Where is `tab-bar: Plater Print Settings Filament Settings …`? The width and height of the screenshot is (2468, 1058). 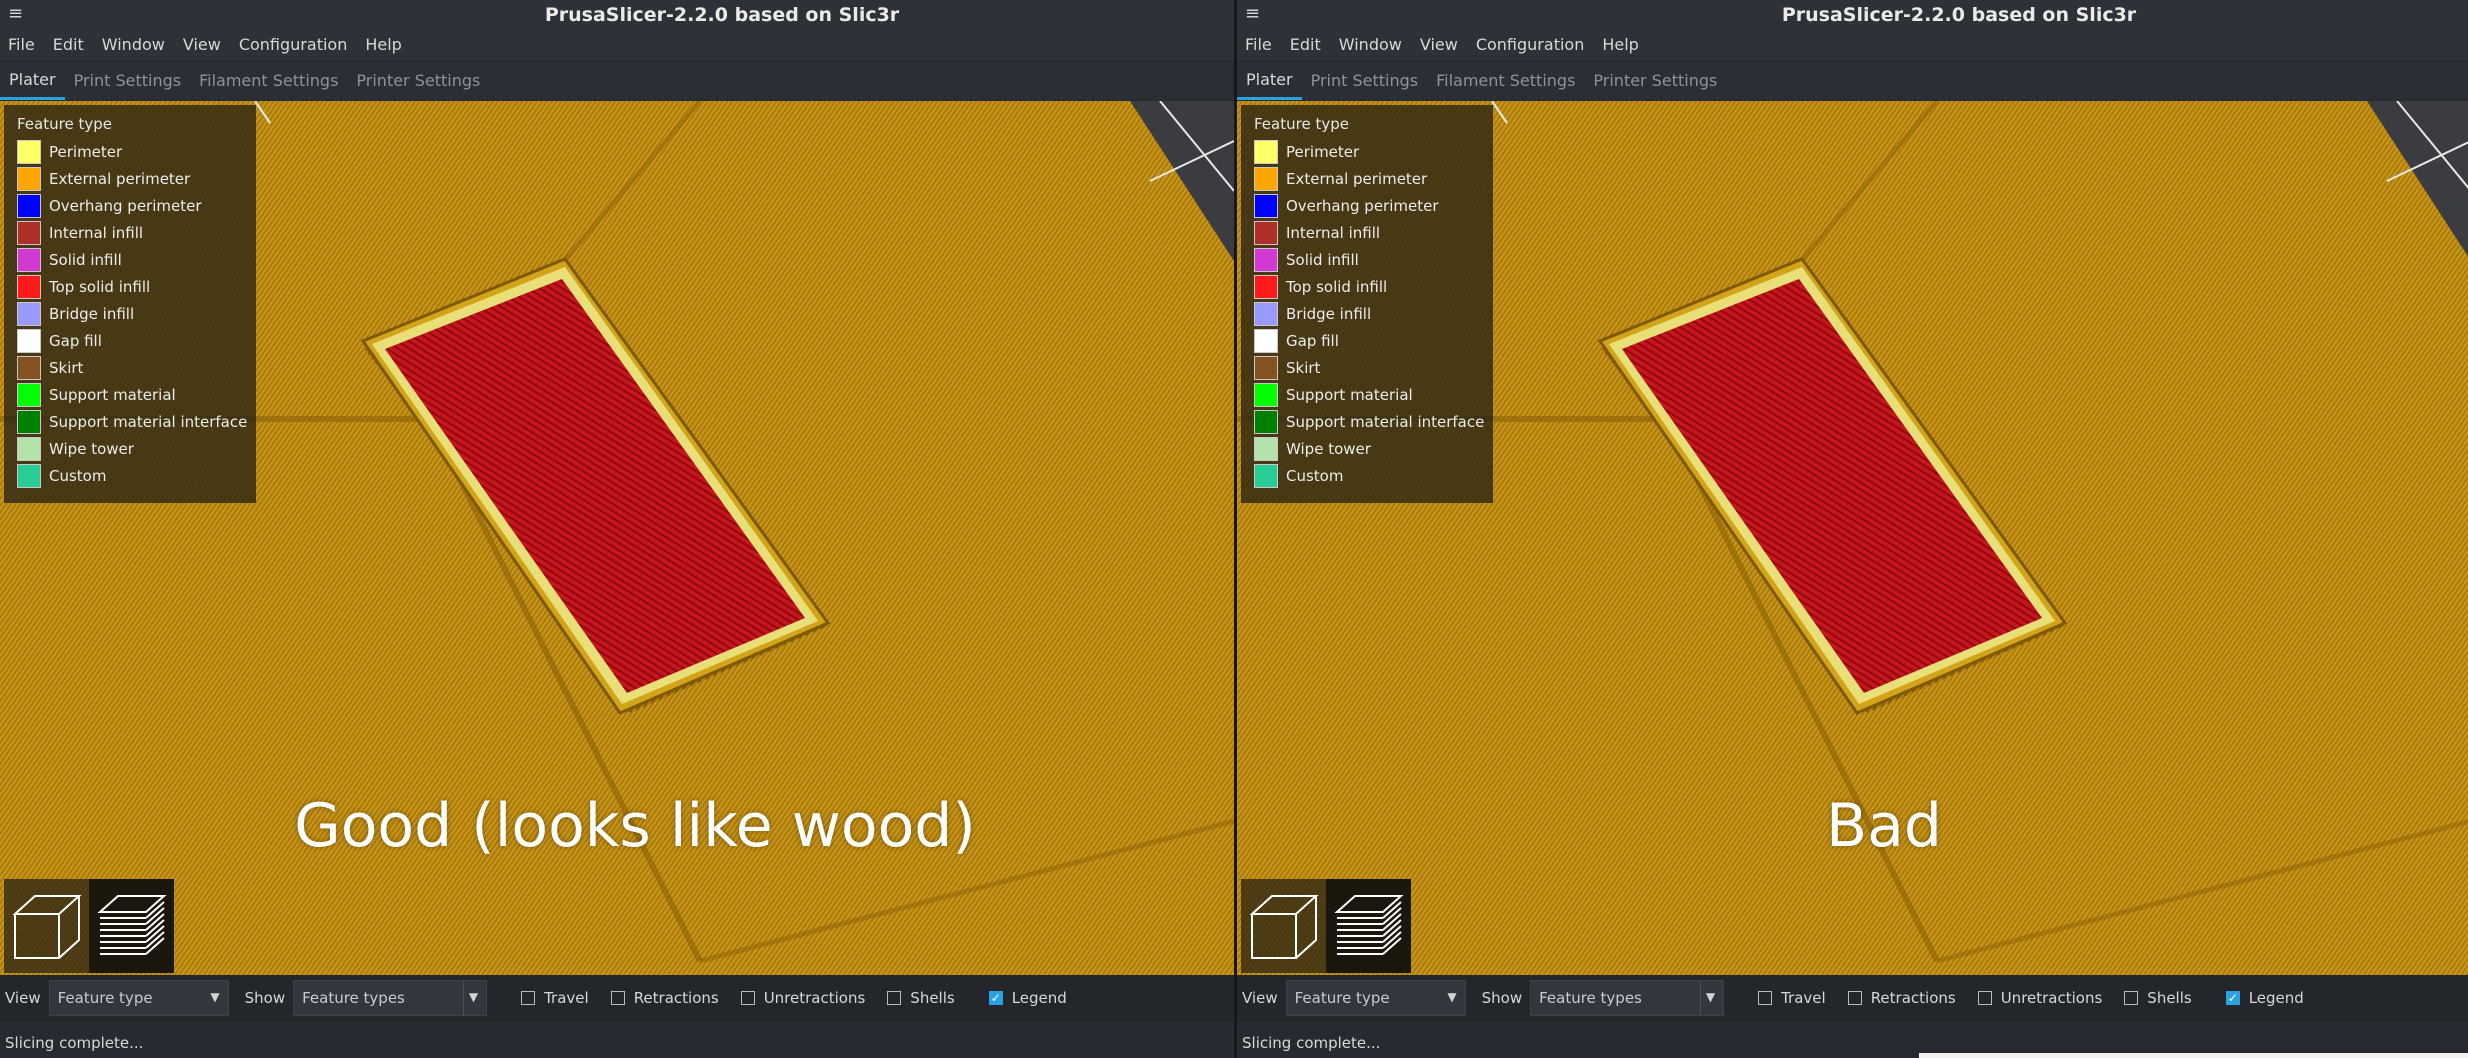
tab-bar: Plater Print Settings Filament Settings … is located at coordinates (617, 81).